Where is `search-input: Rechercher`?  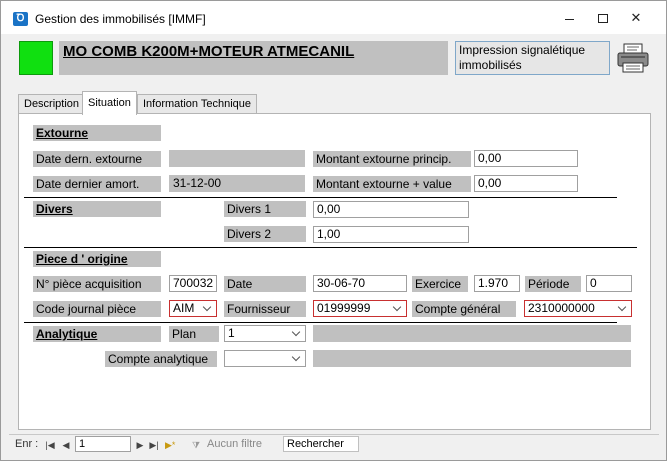 search-input: Rechercher is located at coordinates (321, 444).